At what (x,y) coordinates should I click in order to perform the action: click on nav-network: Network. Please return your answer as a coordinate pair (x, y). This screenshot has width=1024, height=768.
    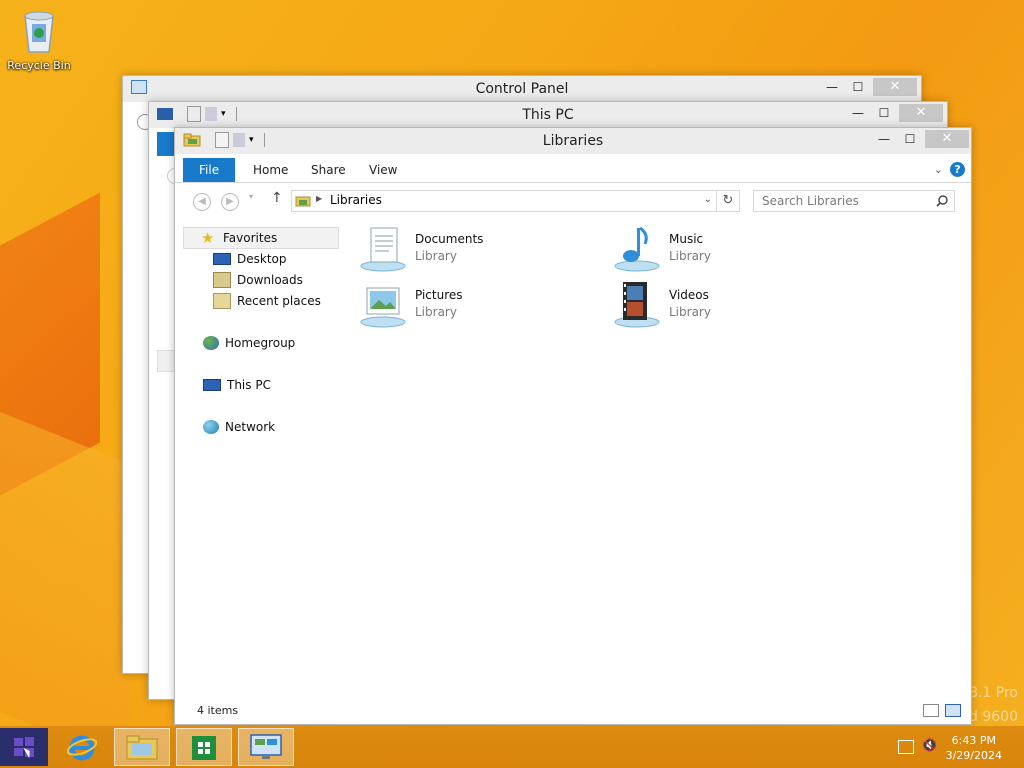
    Looking at the image, I should click on (239, 427).